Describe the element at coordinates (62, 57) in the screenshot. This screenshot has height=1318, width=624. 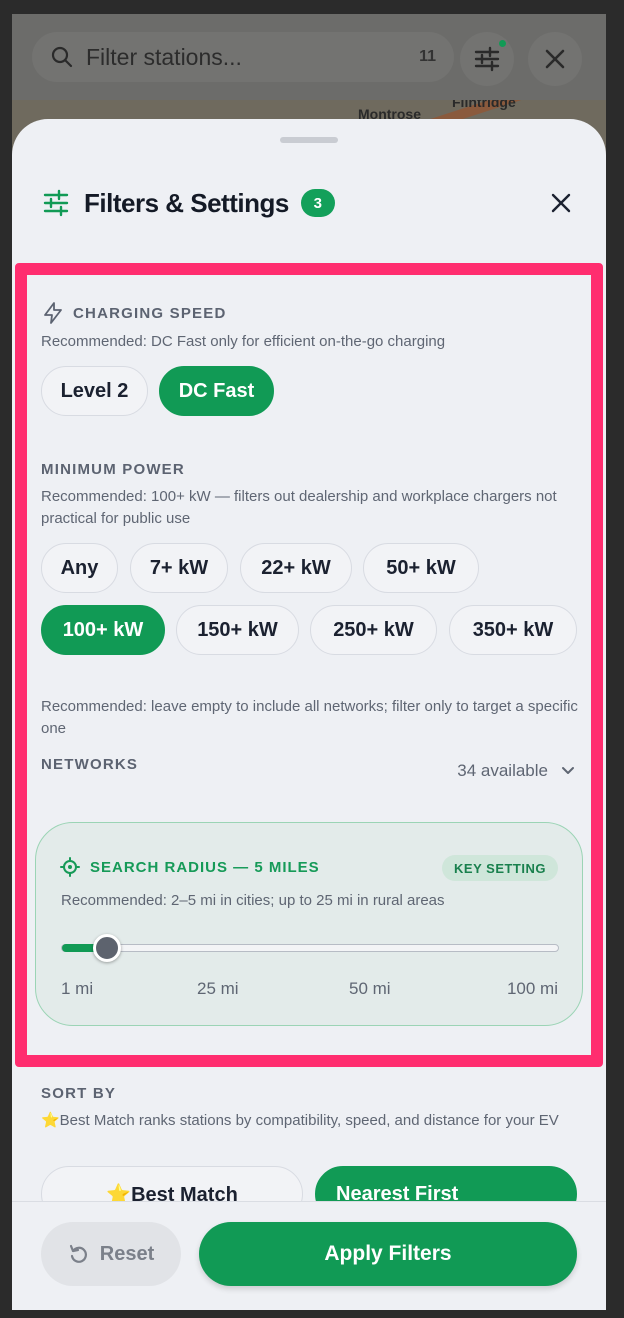
I see `search-icon` at that location.